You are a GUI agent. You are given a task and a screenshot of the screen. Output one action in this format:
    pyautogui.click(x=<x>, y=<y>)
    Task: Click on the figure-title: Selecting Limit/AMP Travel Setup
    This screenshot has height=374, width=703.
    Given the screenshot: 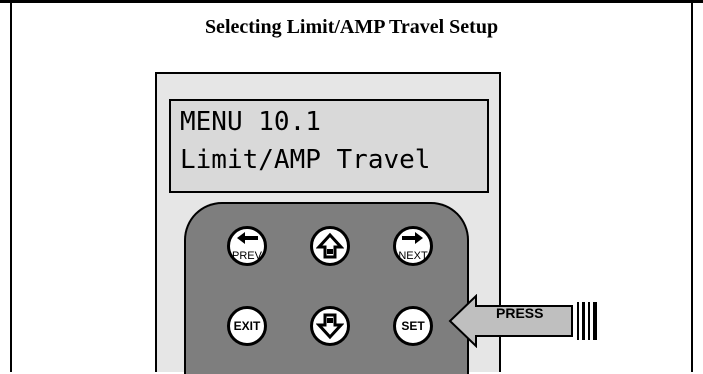 What is the action you would take?
    pyautogui.click(x=351, y=27)
    